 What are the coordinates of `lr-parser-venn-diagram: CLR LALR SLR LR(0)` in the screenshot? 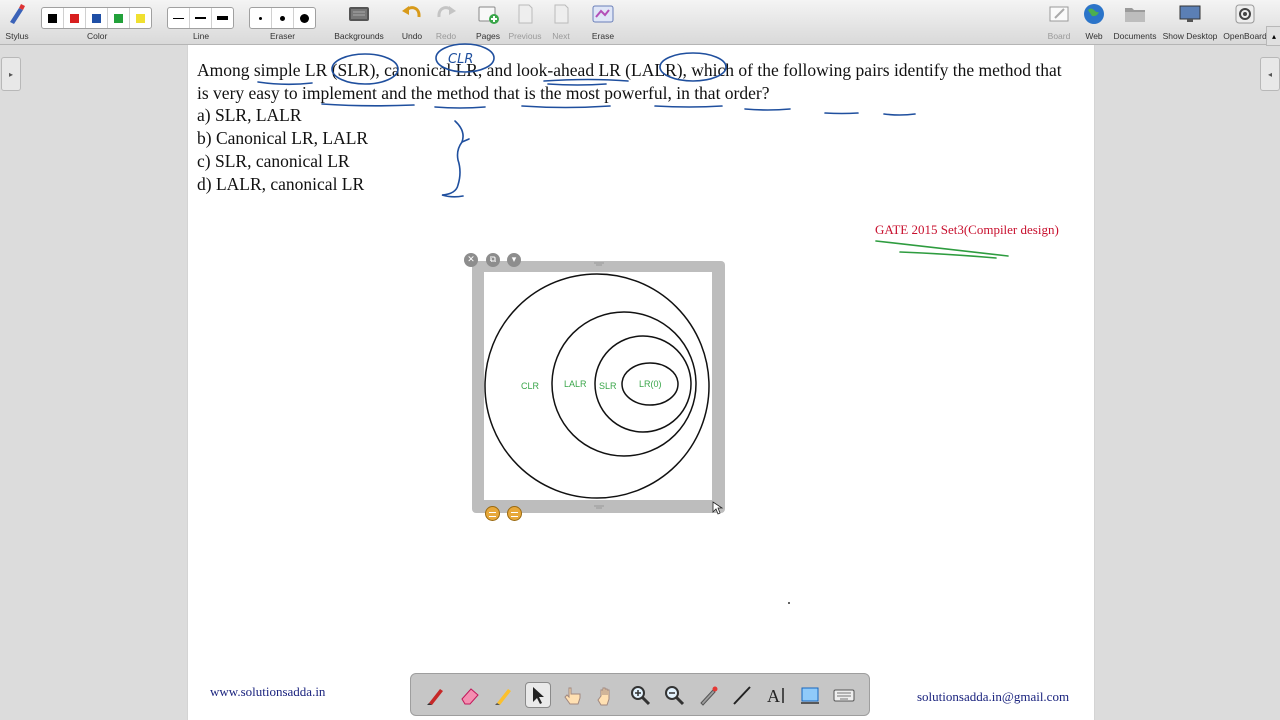 It's located at (597, 386).